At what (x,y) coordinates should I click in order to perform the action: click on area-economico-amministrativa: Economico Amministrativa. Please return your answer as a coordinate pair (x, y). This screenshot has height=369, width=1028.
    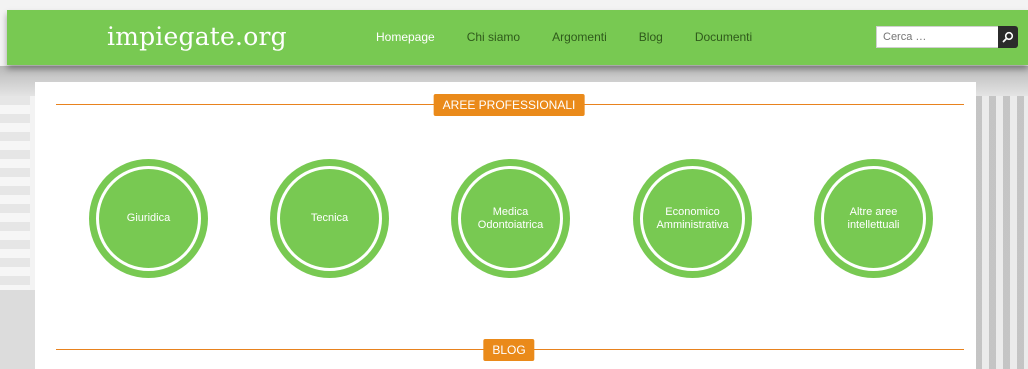
    Looking at the image, I should click on (692, 218).